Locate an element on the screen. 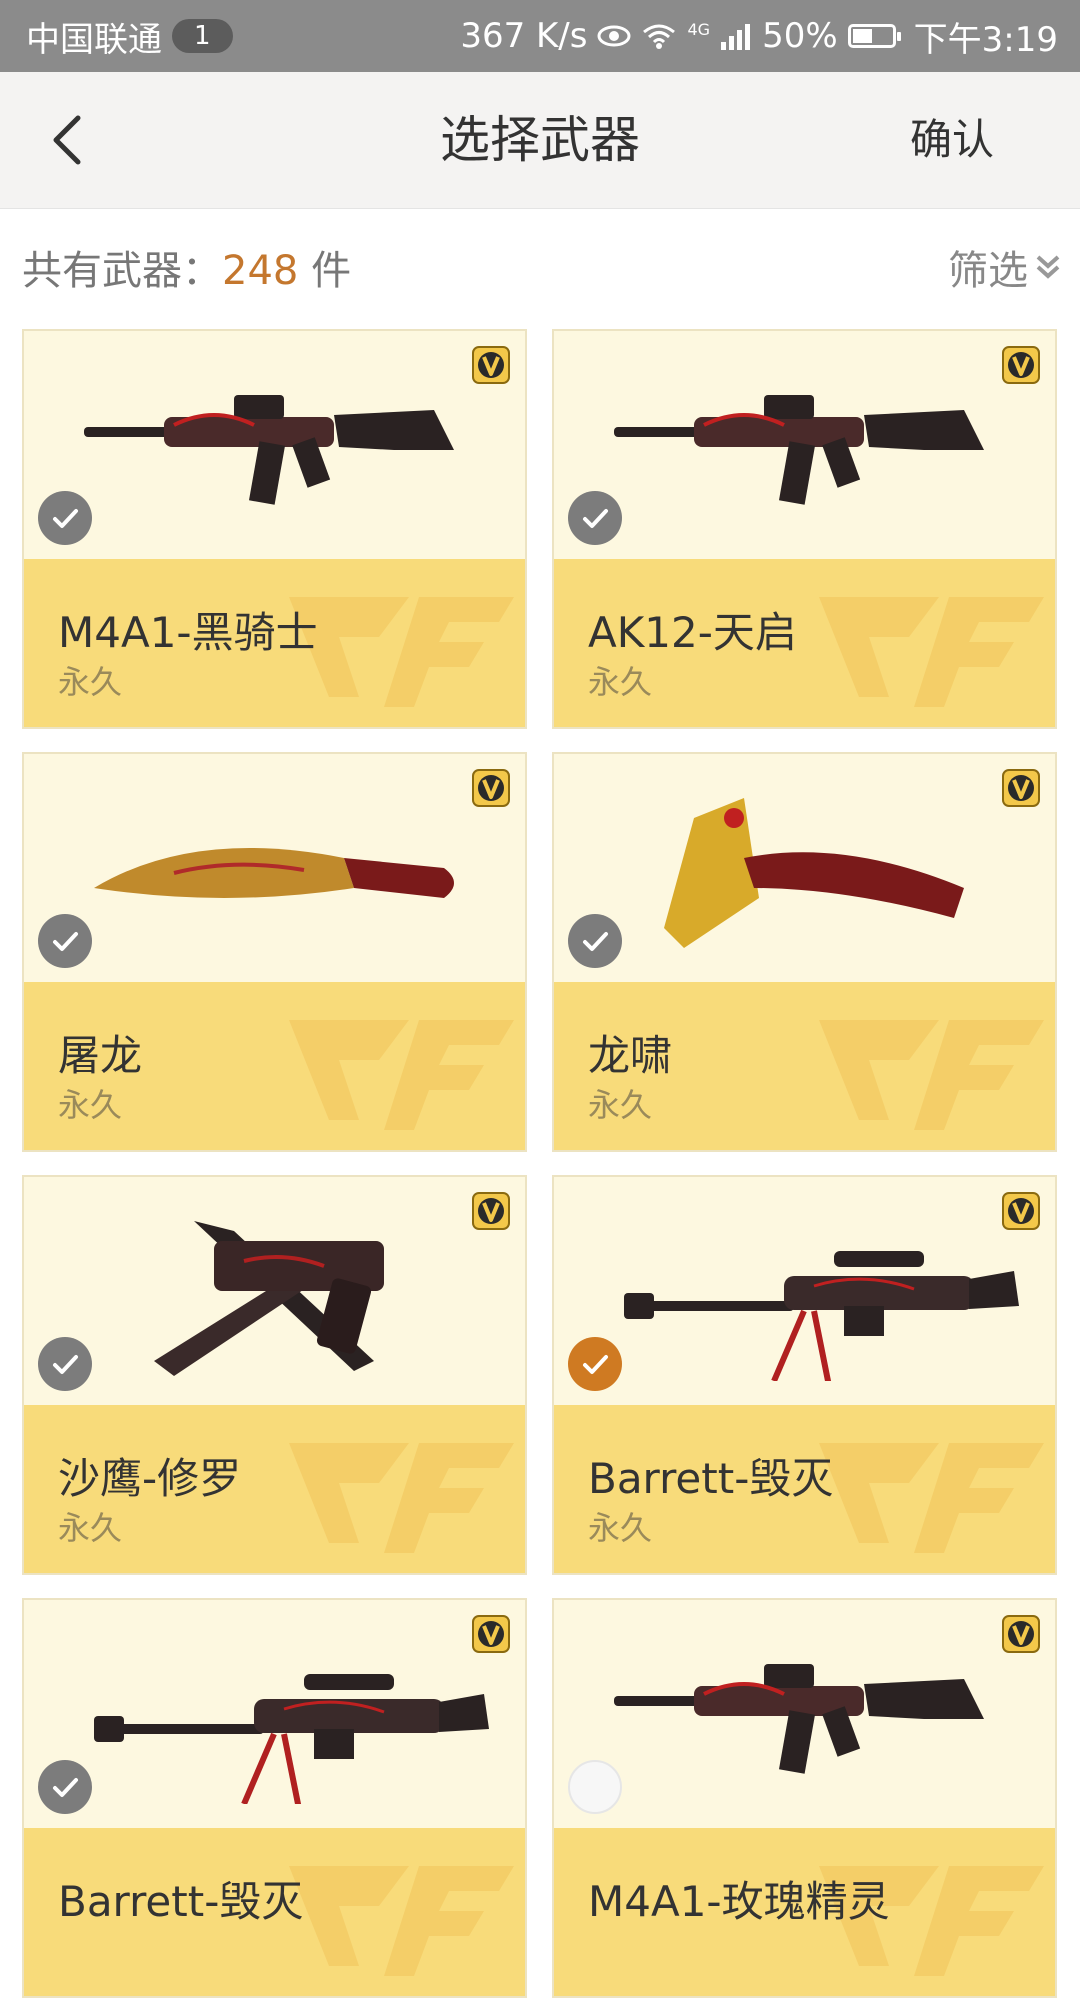  weapon-name: Barrett-毁灭 is located at coordinates (711, 1478).